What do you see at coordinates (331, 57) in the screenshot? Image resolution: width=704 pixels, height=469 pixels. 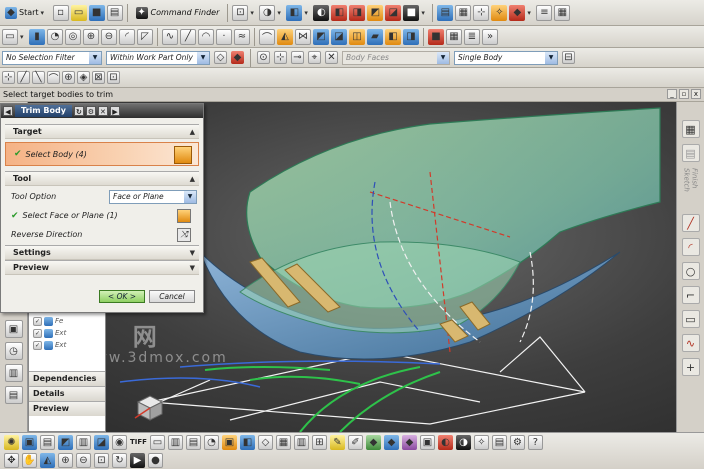 I see `intersection-icon: ✕` at bounding box center [331, 57].